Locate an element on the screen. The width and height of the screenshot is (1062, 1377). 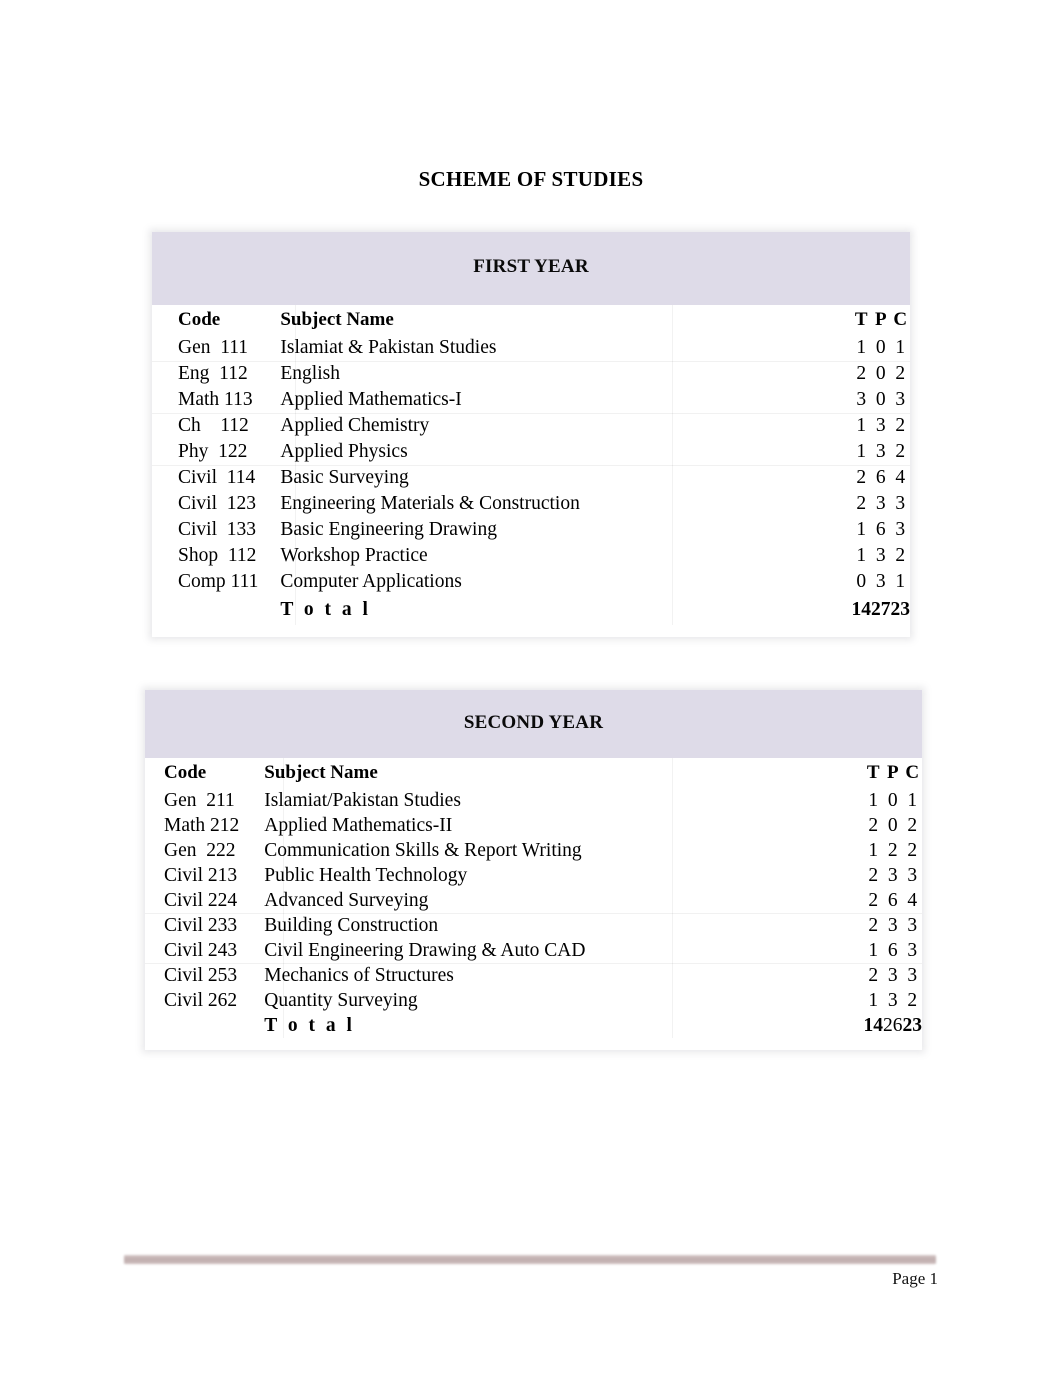
row-code: Civil 213 is located at coordinates (201, 875).